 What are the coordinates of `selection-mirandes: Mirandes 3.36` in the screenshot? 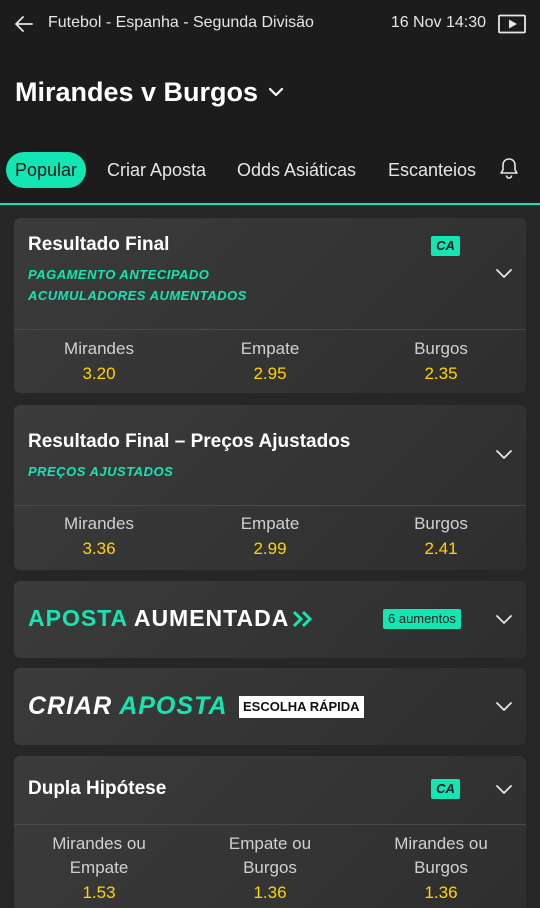 It's located at (99, 537).